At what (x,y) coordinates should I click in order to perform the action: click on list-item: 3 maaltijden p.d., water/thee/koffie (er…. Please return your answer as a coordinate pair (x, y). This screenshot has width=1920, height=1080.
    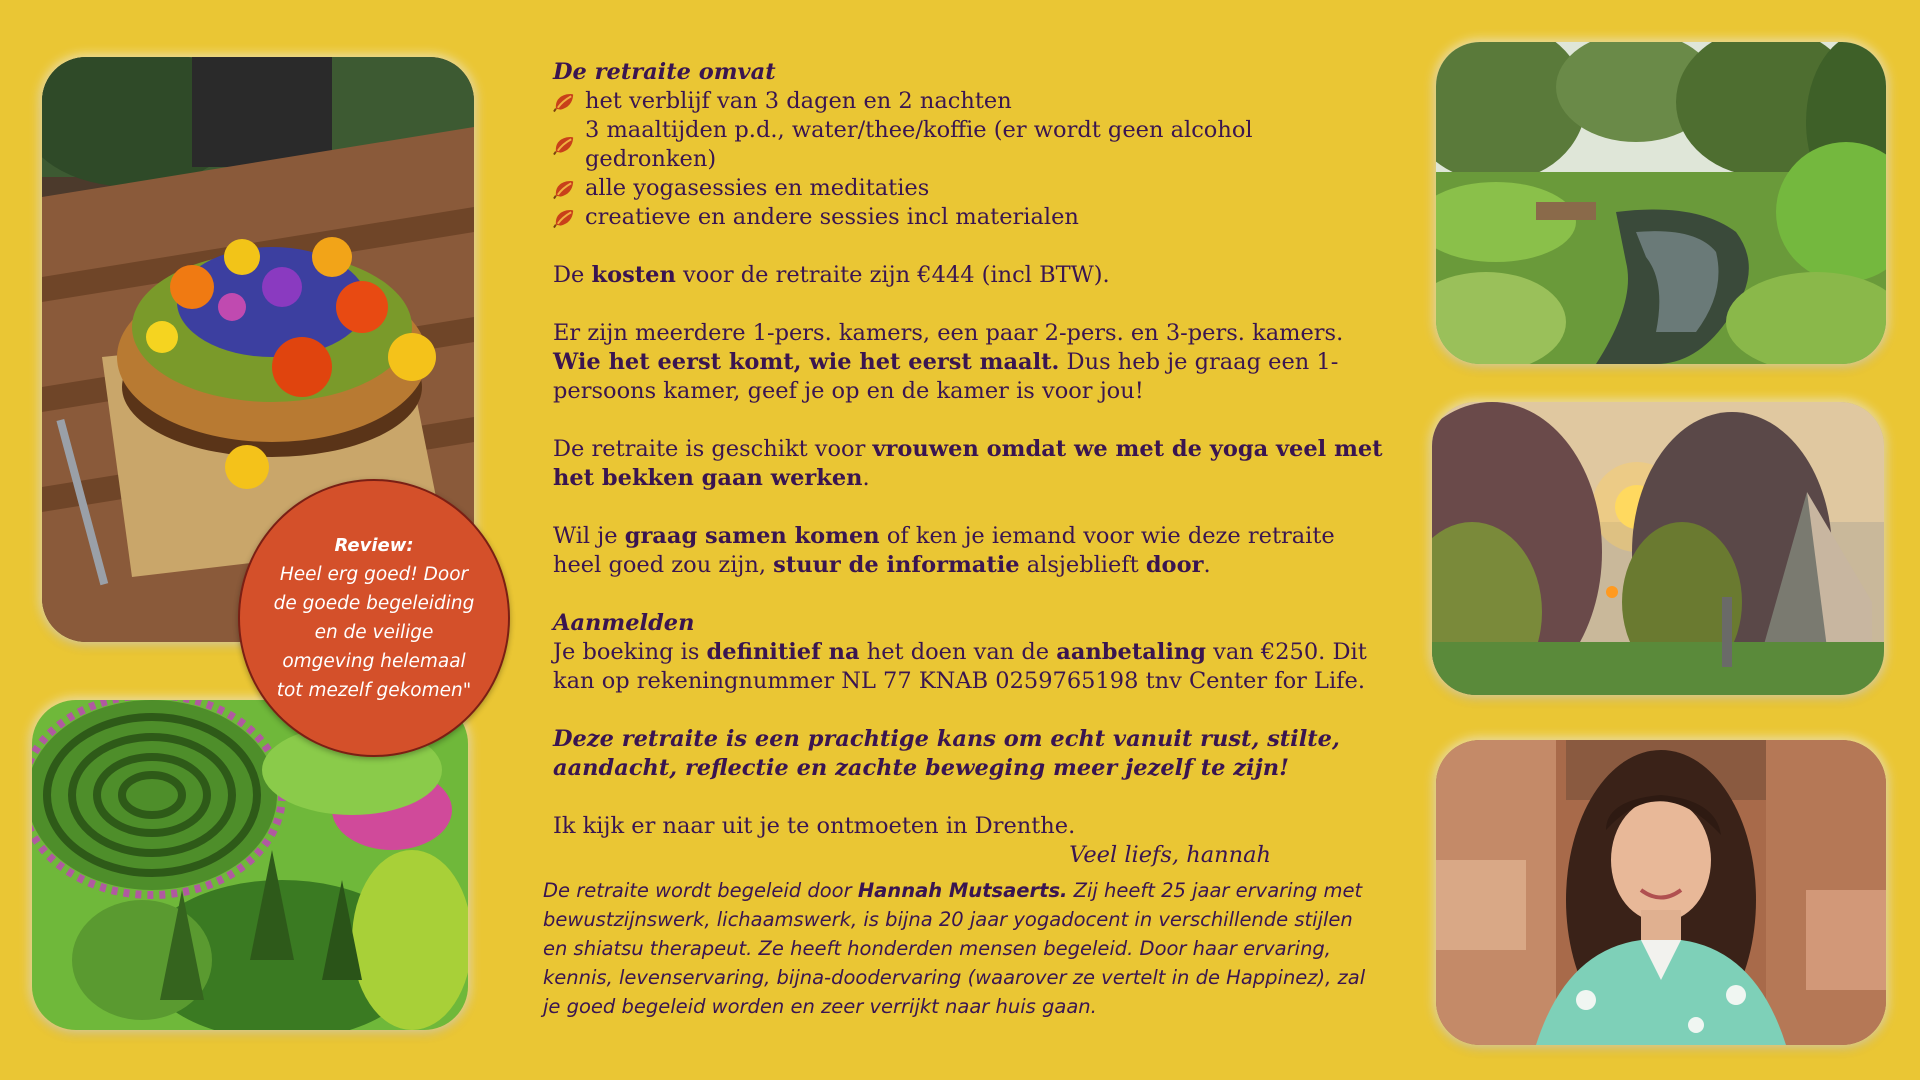
    Looking at the image, I should click on (968, 145).